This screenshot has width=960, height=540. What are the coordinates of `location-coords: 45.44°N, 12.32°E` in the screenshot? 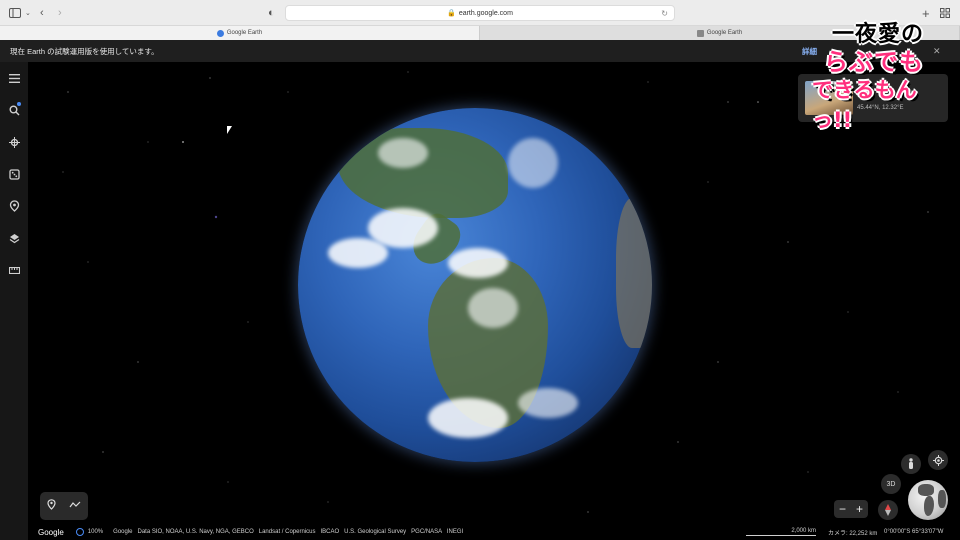 It's located at (880, 108).